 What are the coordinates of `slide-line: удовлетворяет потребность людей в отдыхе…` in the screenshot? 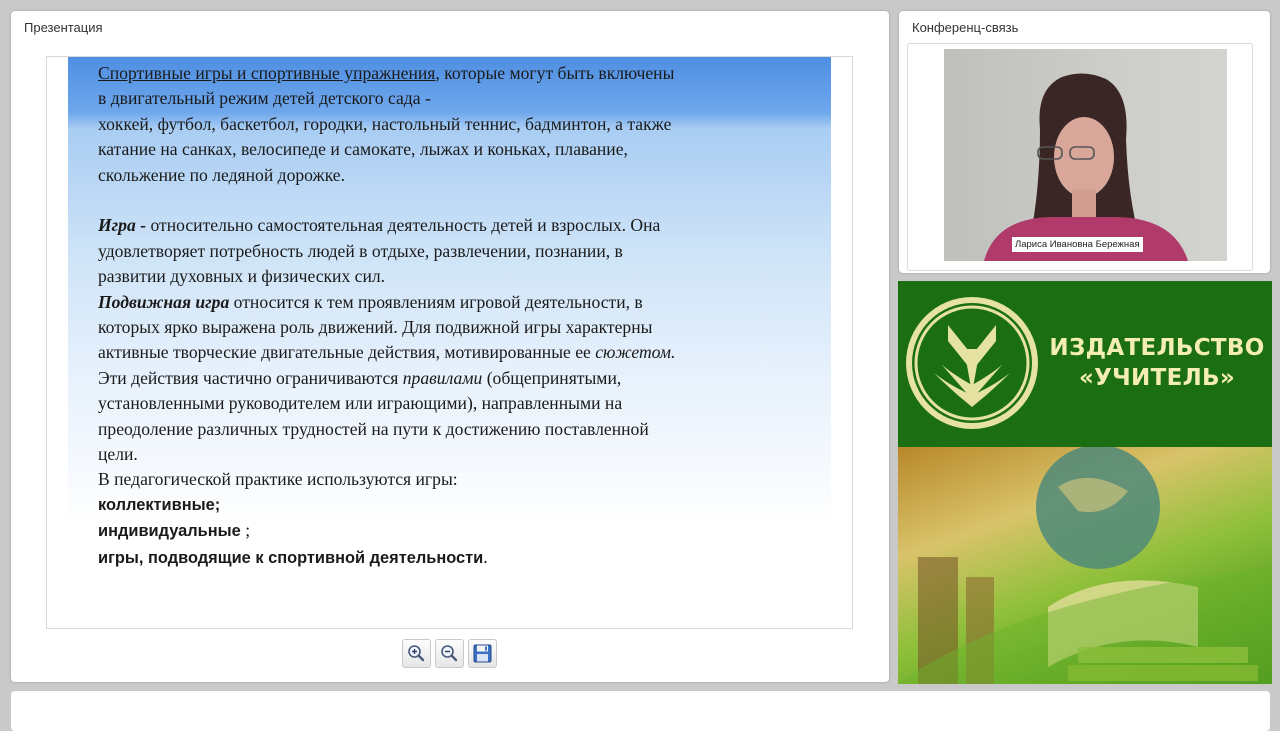 It's located at (360, 250).